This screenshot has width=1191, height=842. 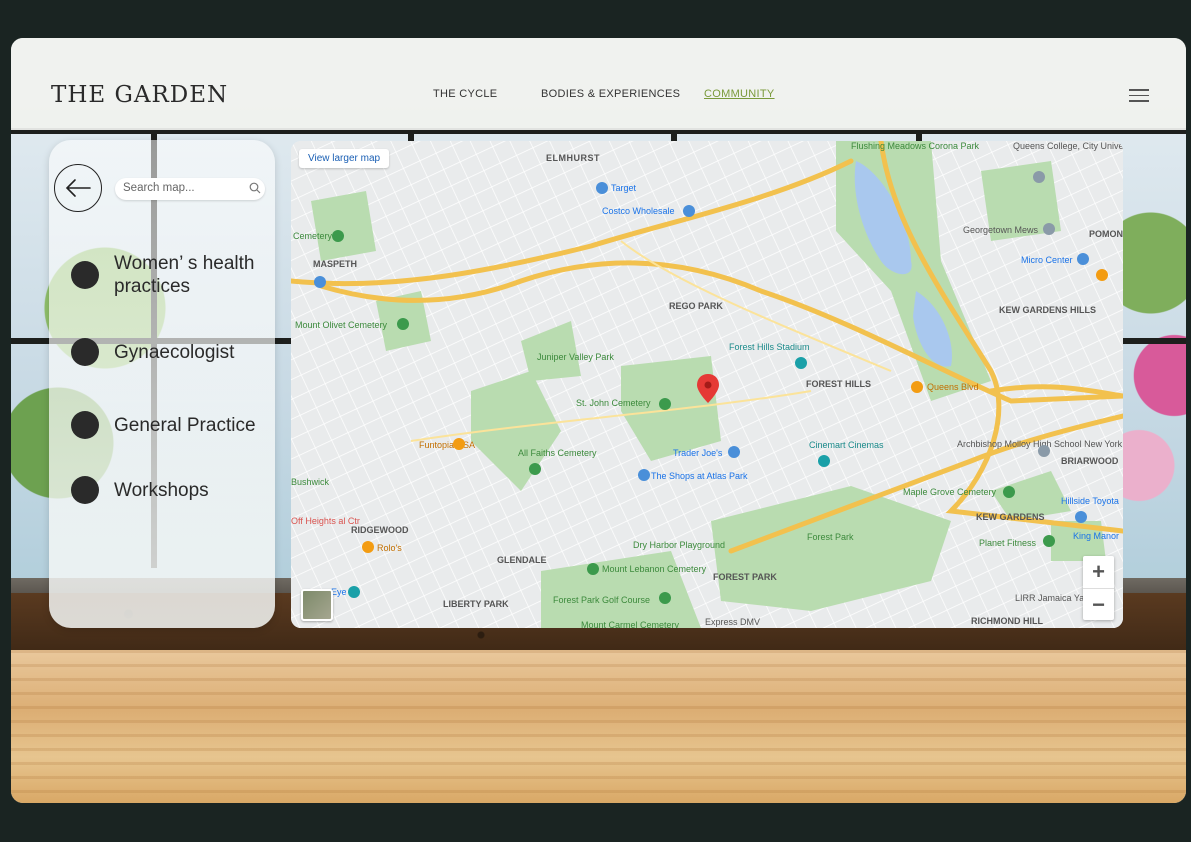 I want to click on place-label: The Shops at Atlas Park, so click(x=699, y=476).